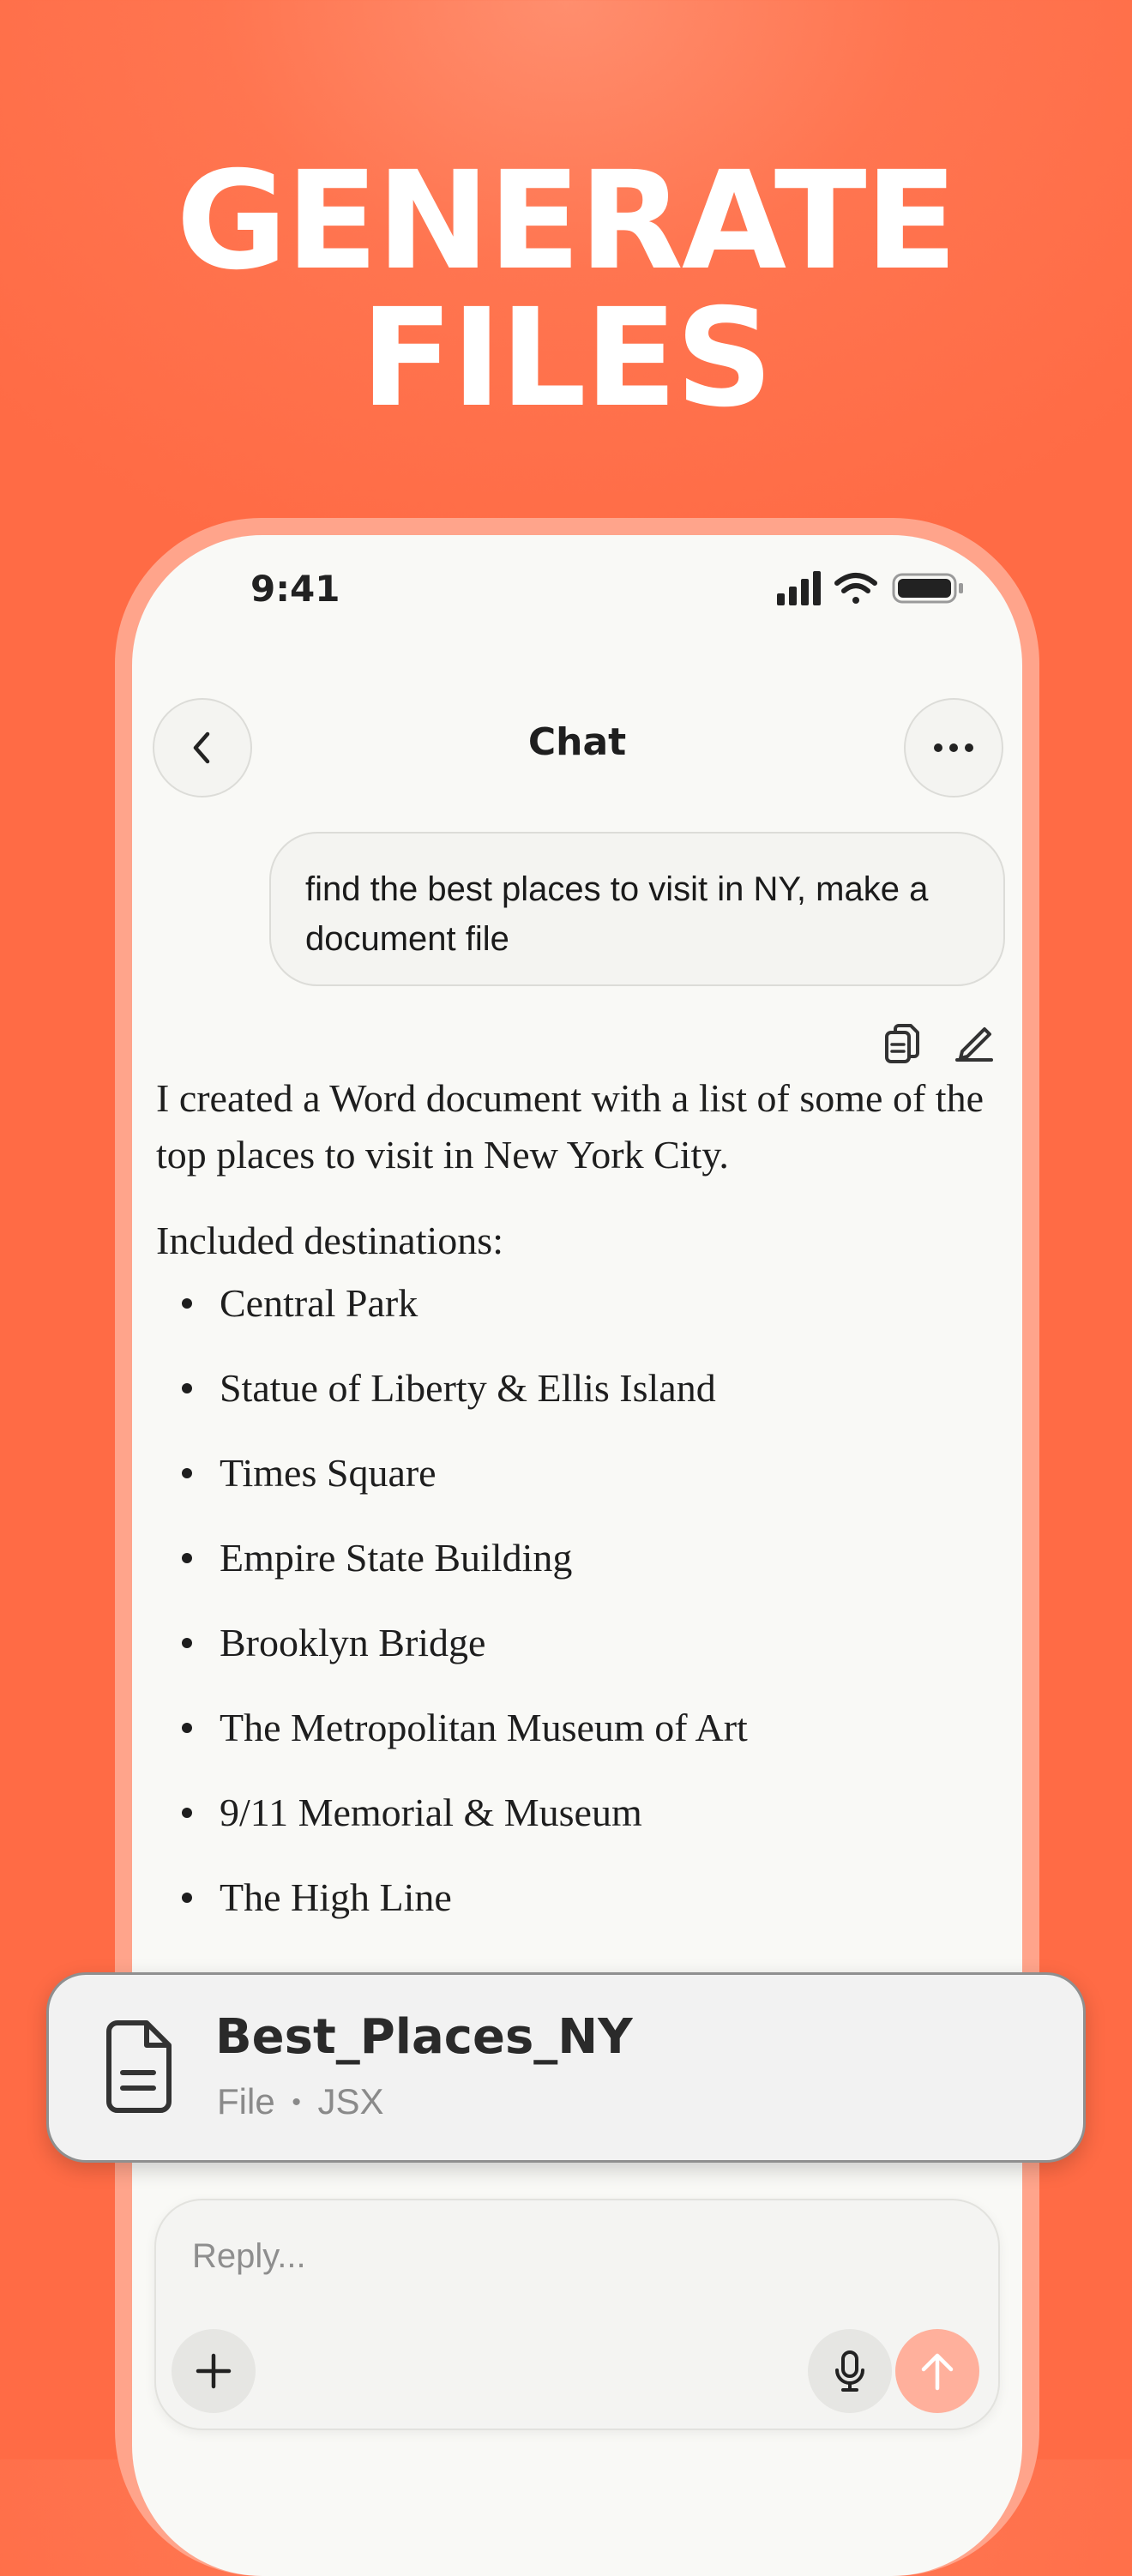 Image resolution: width=1132 pixels, height=2576 pixels. I want to click on ellipsis-icon, so click(953, 747).